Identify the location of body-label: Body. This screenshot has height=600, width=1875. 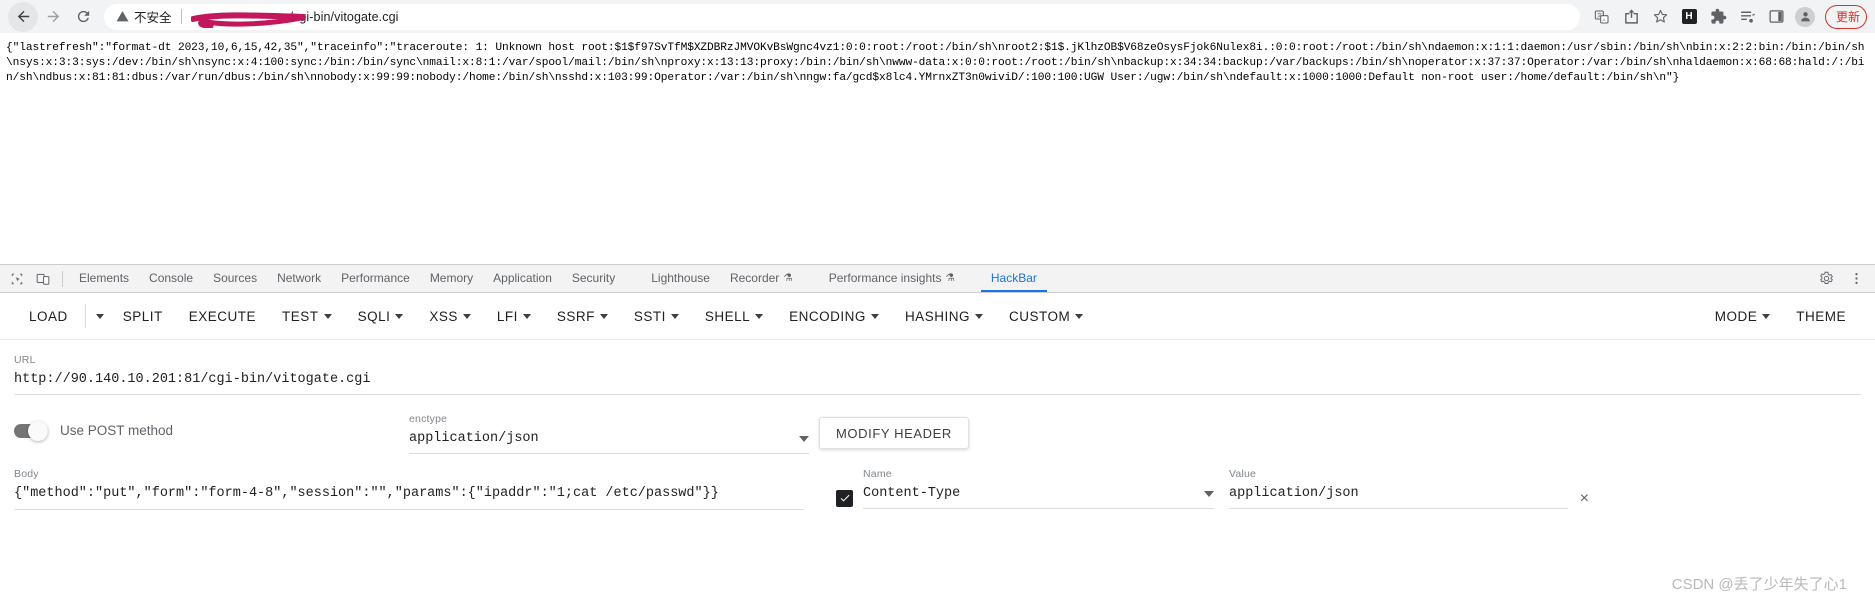
(26, 474).